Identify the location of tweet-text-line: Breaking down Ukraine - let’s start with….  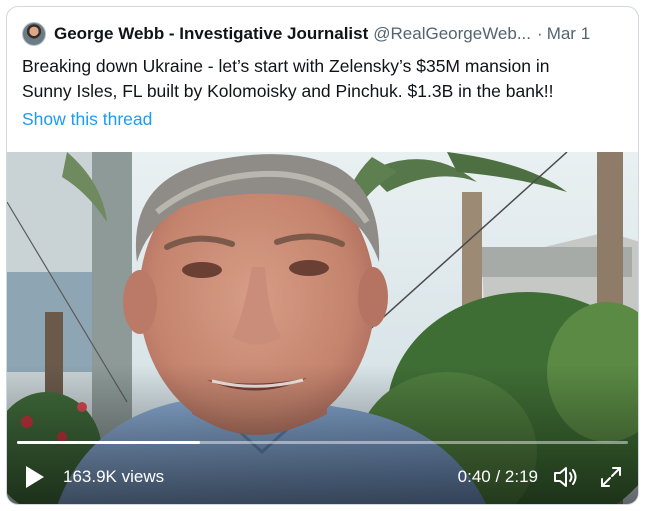
(286, 66).